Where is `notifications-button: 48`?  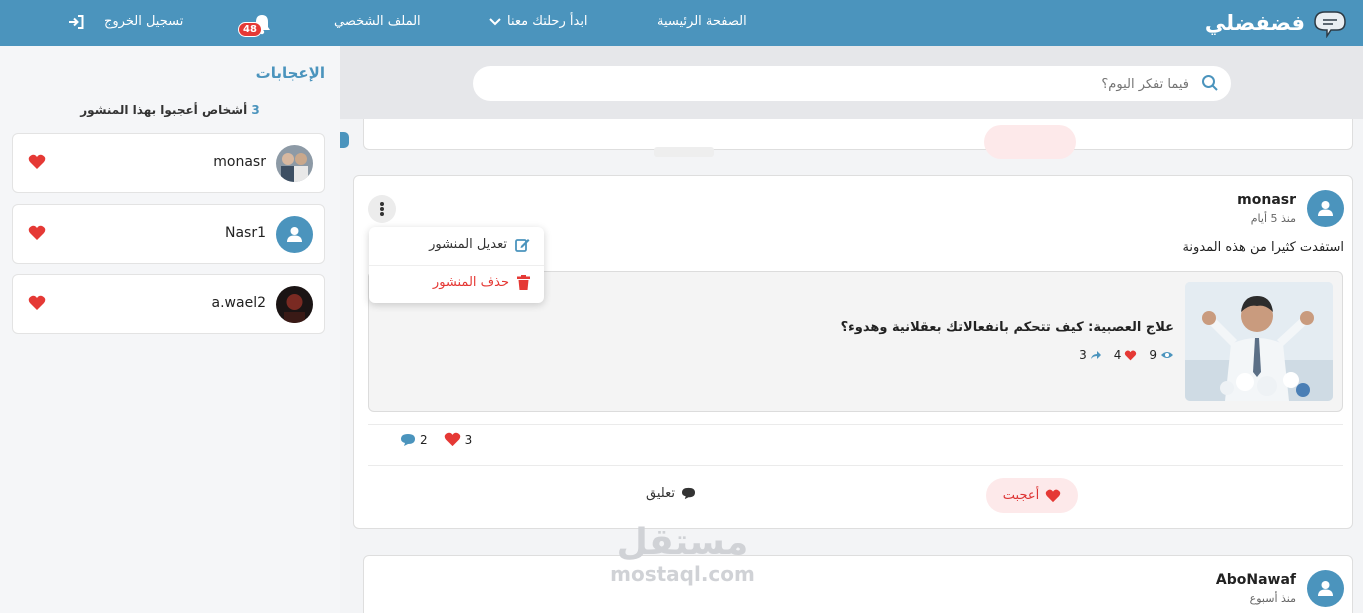
notifications-button: 48 is located at coordinates (256, 25).